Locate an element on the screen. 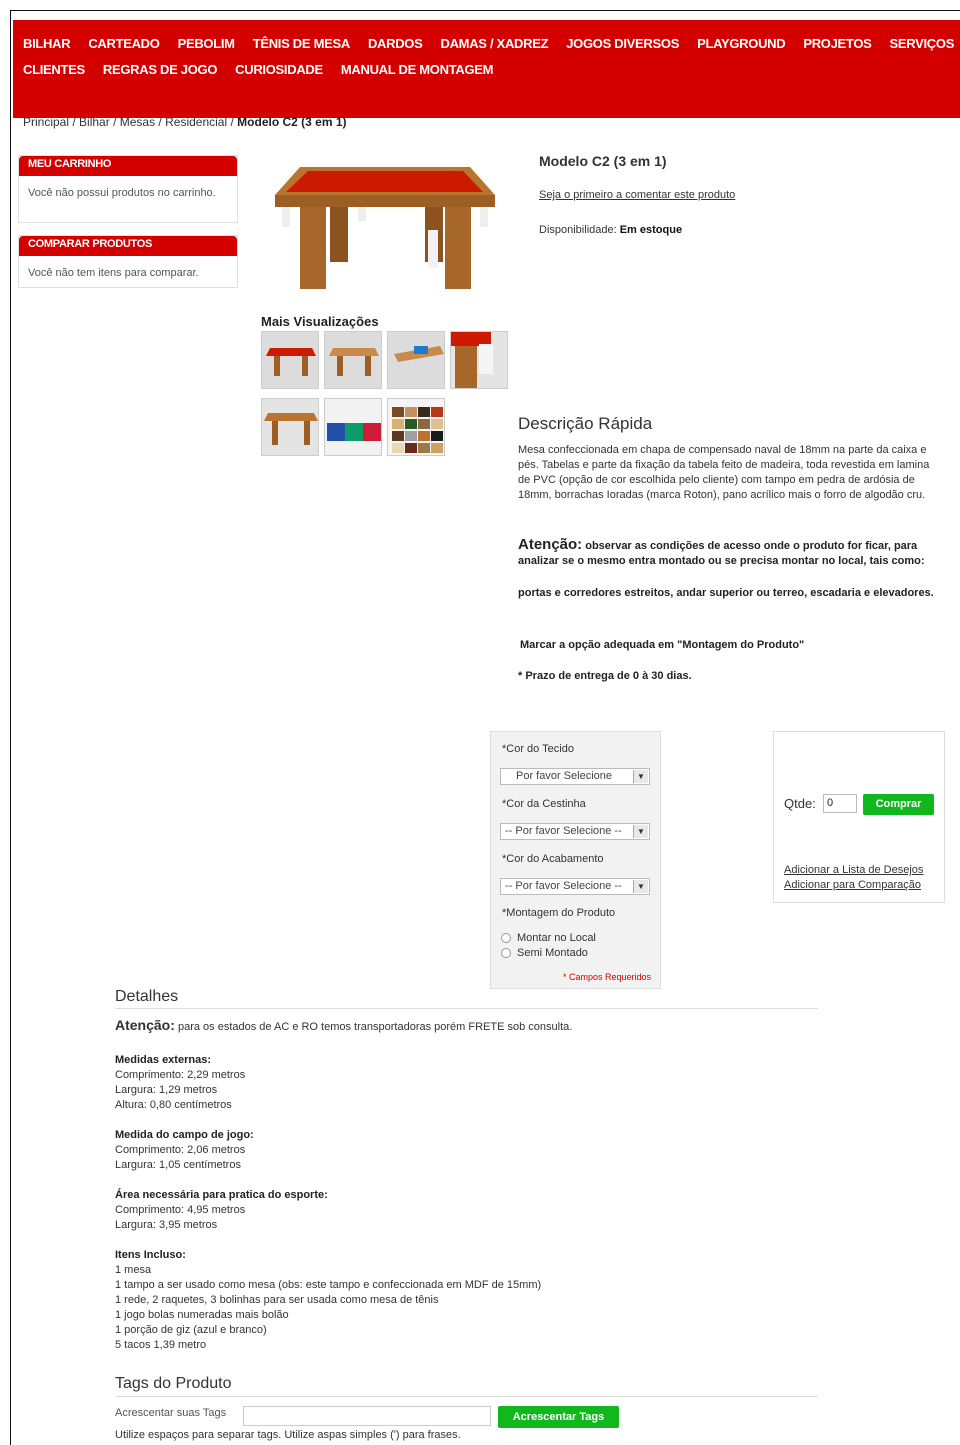 The width and height of the screenshot is (960, 1445). add-tags-button: Acrescentar Tags is located at coordinates (558, 1417).